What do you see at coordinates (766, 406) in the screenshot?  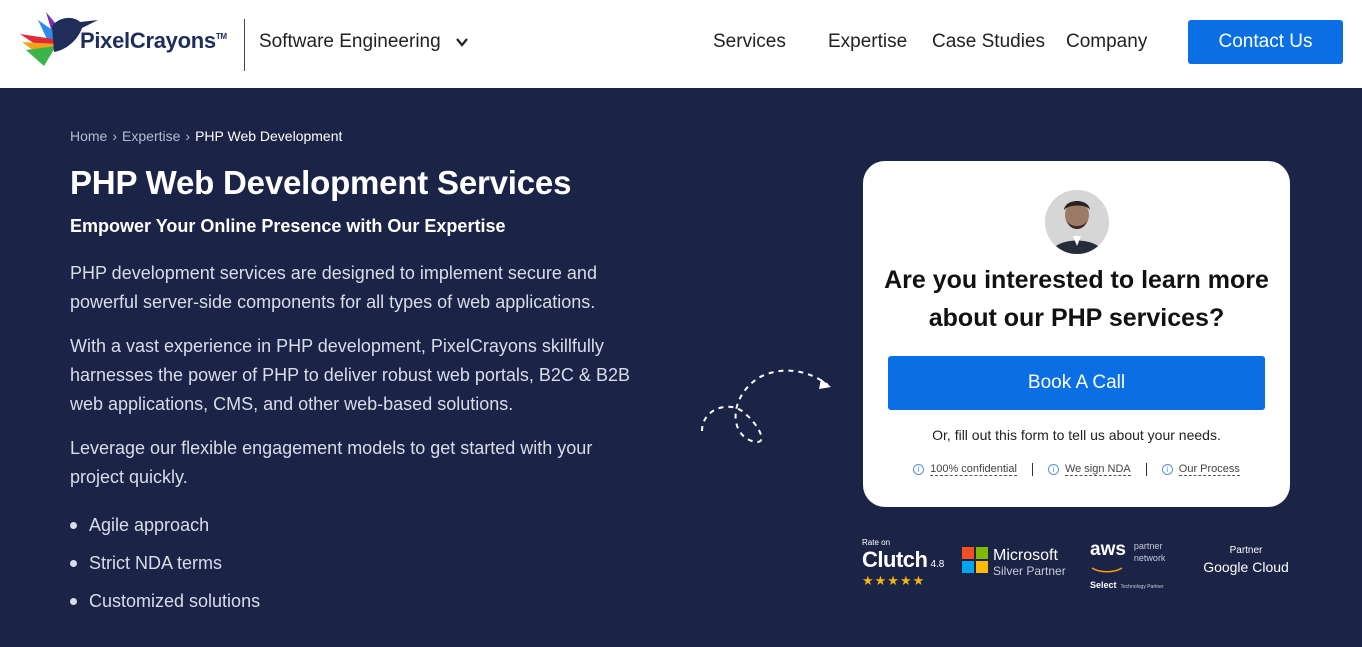 I see `dashed-arrow-icon` at bounding box center [766, 406].